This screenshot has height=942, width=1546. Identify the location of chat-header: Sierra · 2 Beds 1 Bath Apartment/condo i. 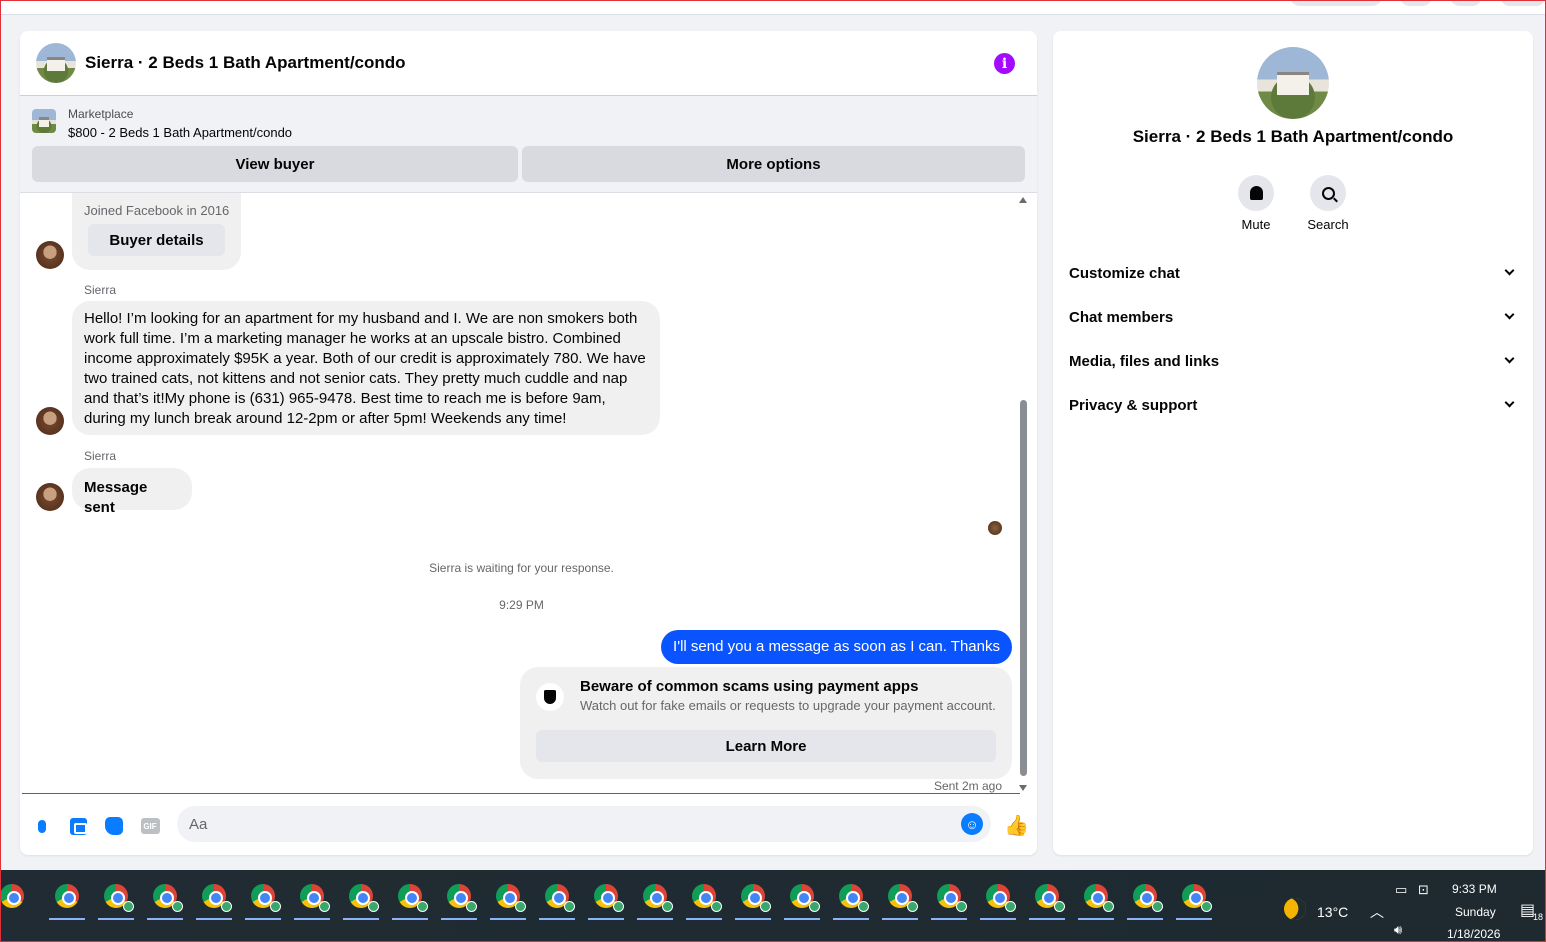
(528, 63).